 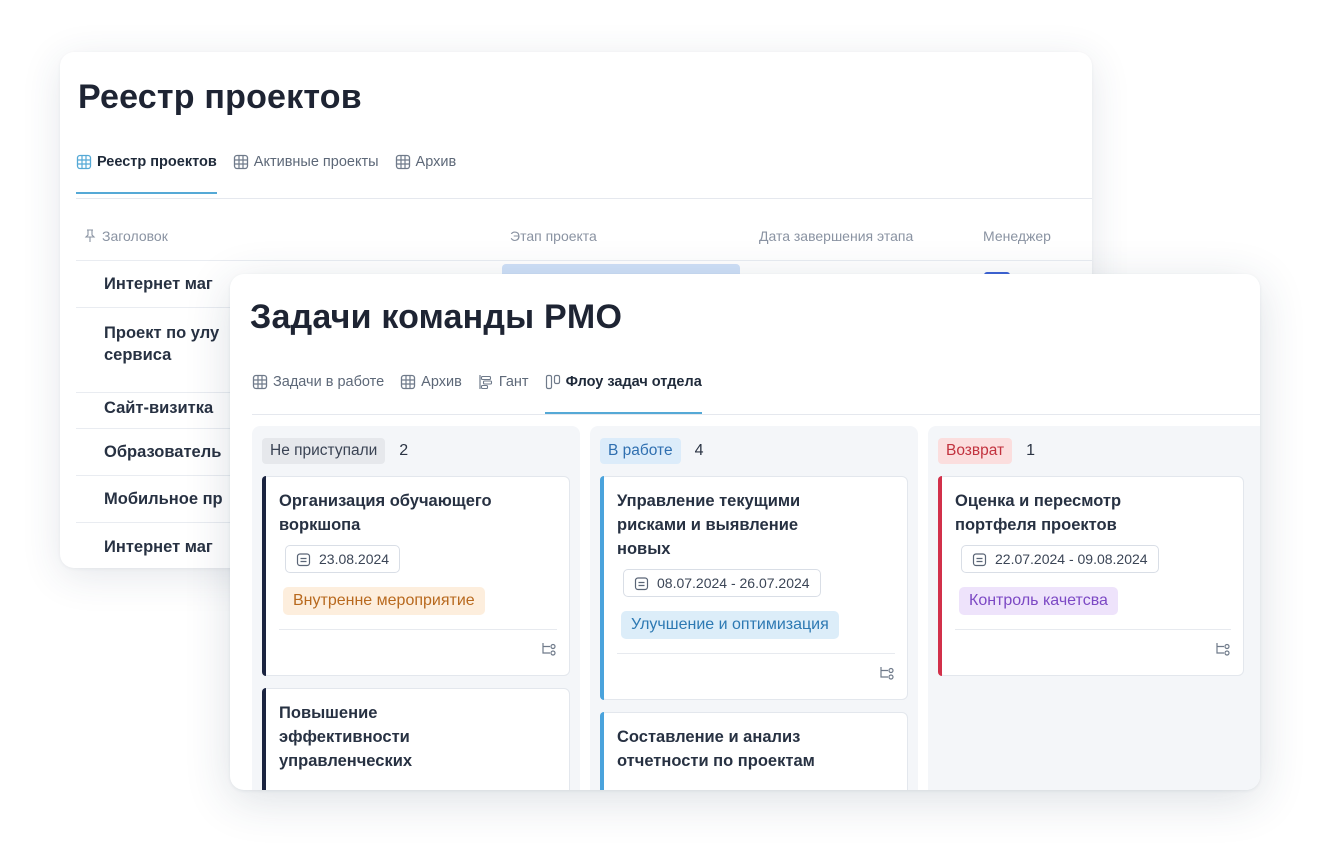 I want to click on tab-department-flow: Флоу задач отдела, so click(x=623, y=394).